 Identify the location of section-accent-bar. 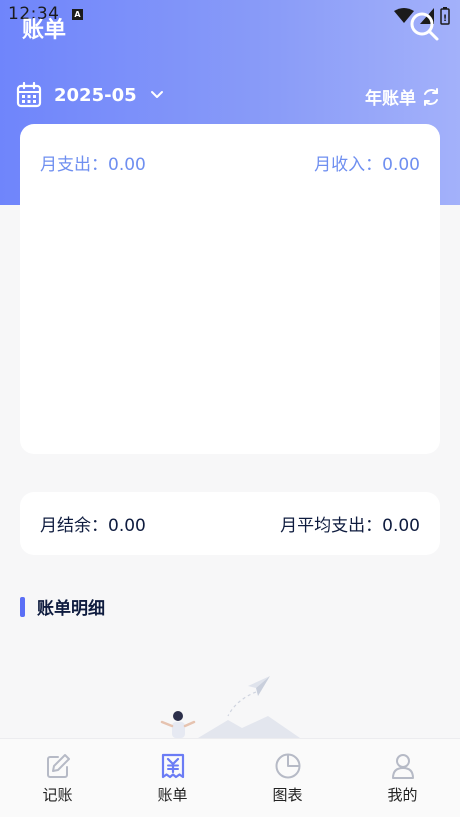
(22, 606).